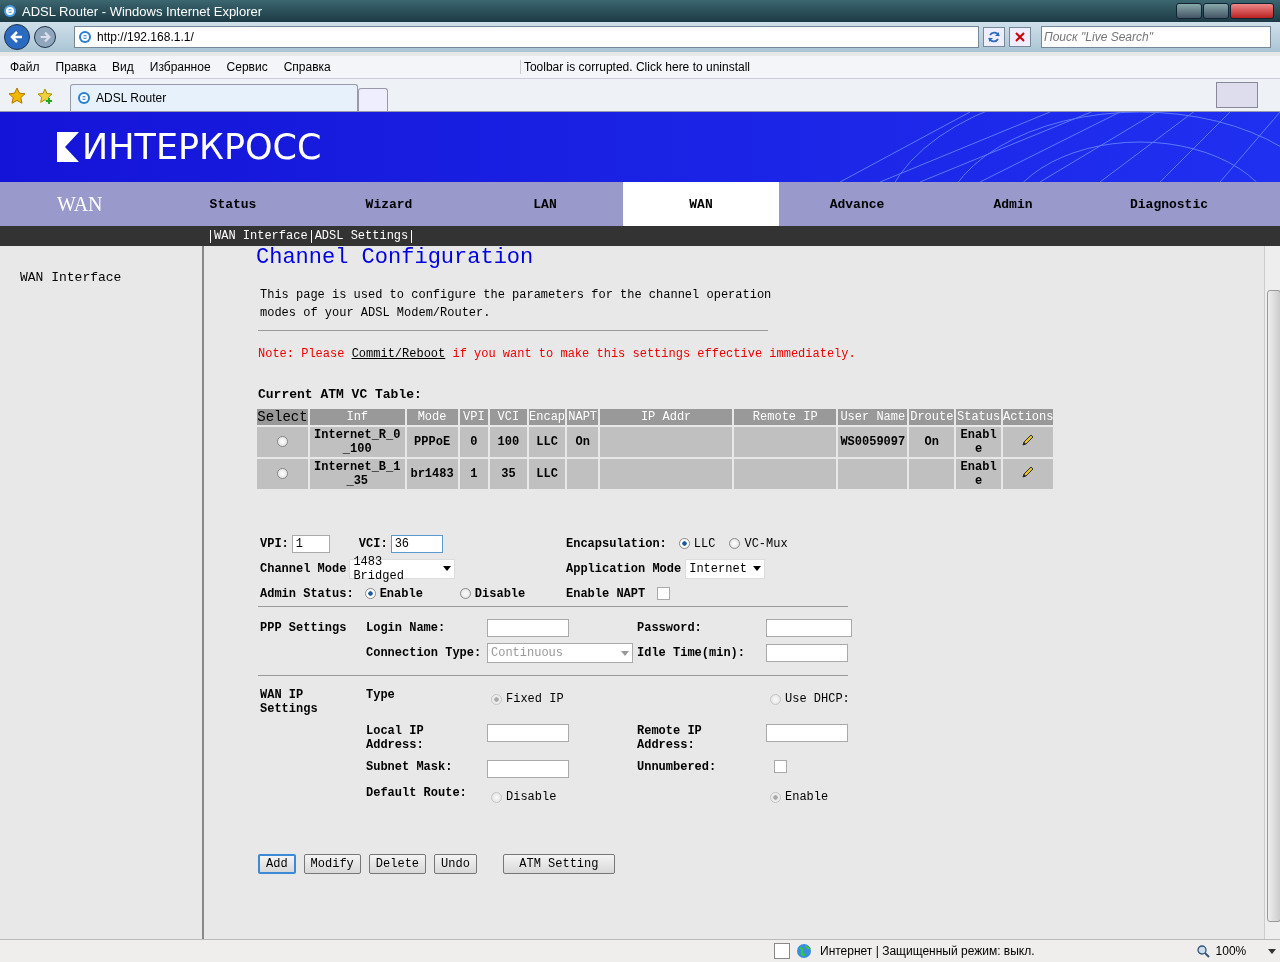  Describe the element at coordinates (1156, 37) in the screenshot. I see `search-field: Поиск "Live Search"` at that location.